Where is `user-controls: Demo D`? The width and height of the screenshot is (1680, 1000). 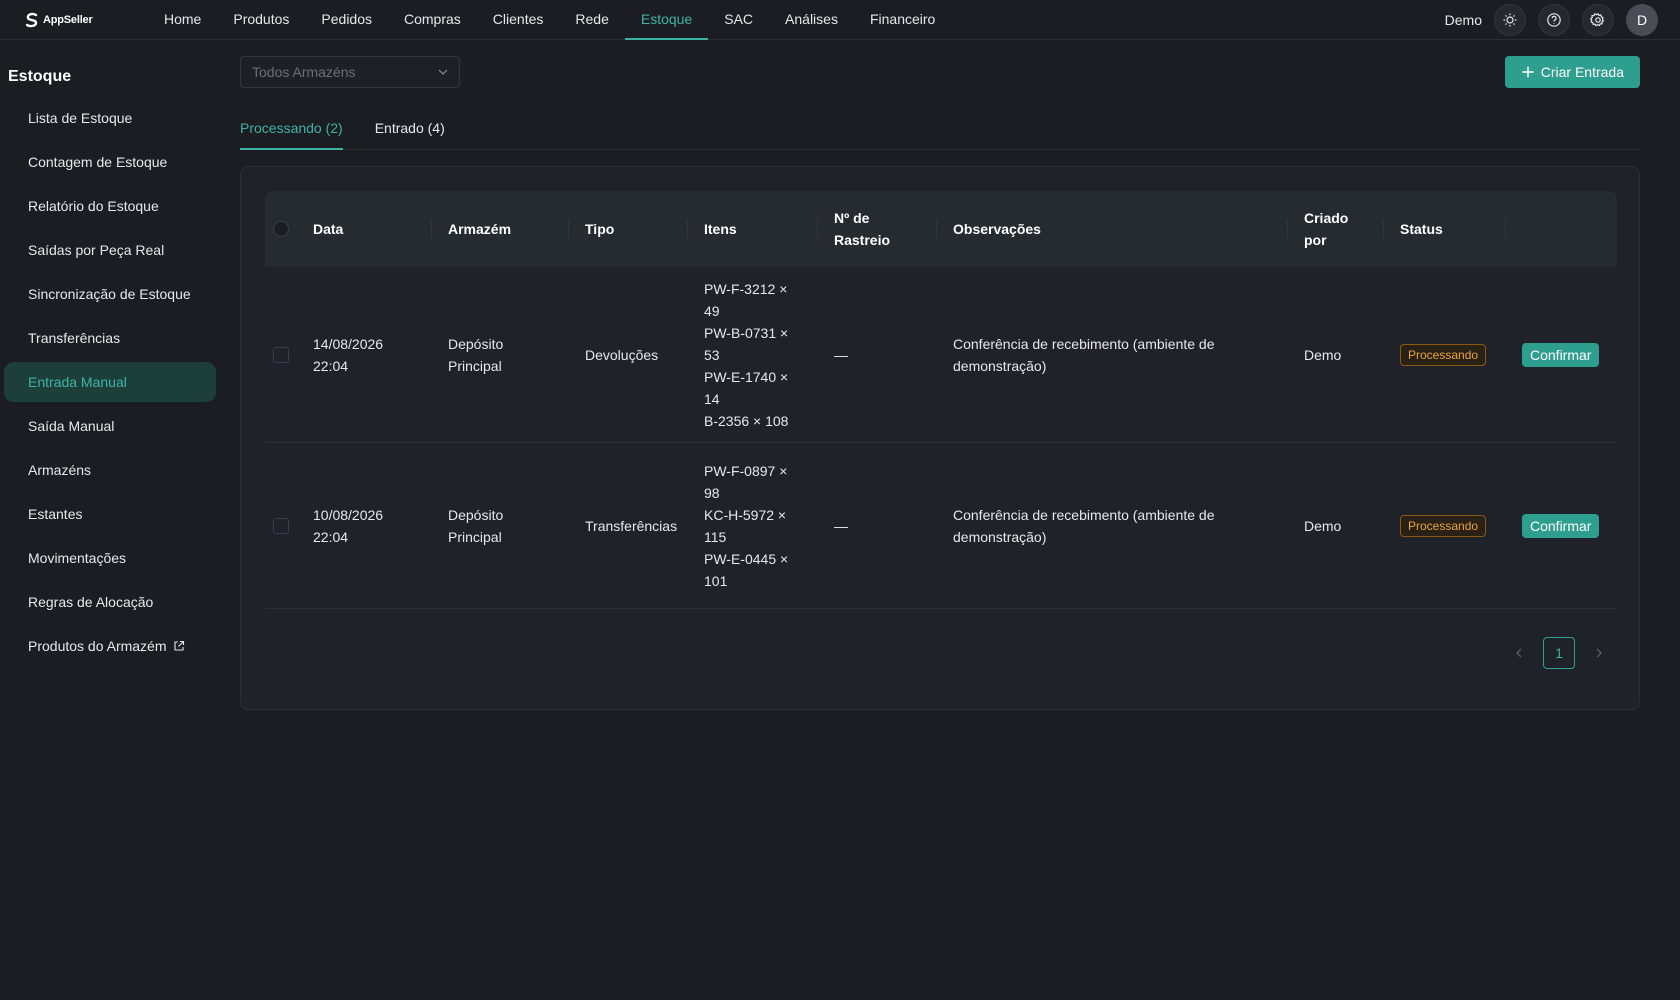
user-controls: Demo D is located at coordinates (1551, 19).